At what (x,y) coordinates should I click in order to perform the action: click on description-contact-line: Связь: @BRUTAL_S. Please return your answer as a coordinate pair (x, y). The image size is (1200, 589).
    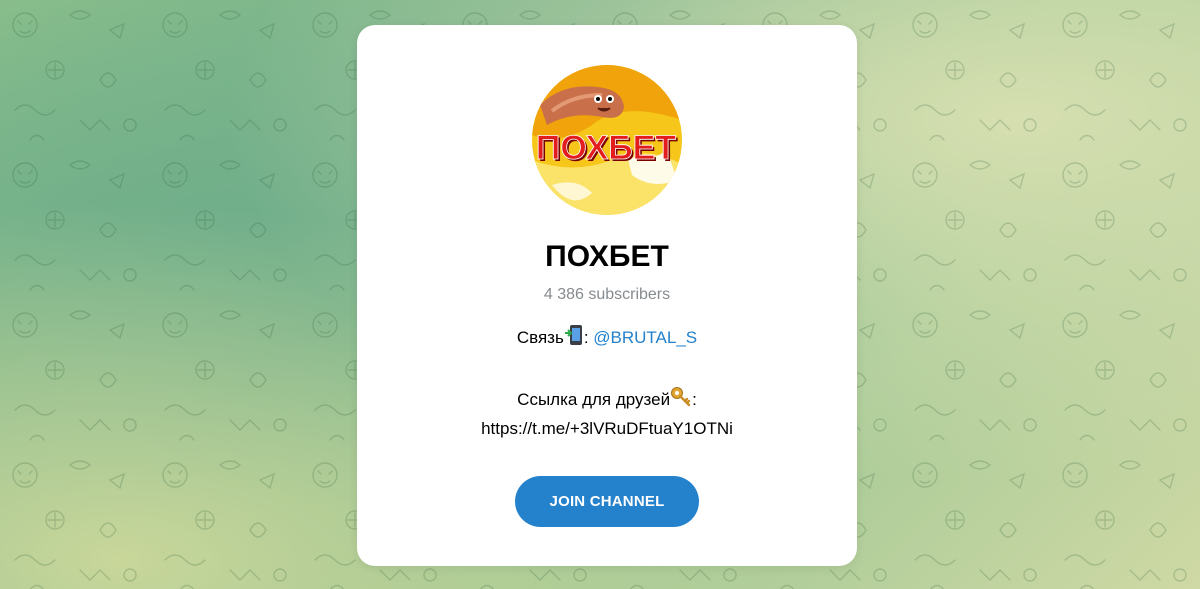
    Looking at the image, I should click on (607, 338).